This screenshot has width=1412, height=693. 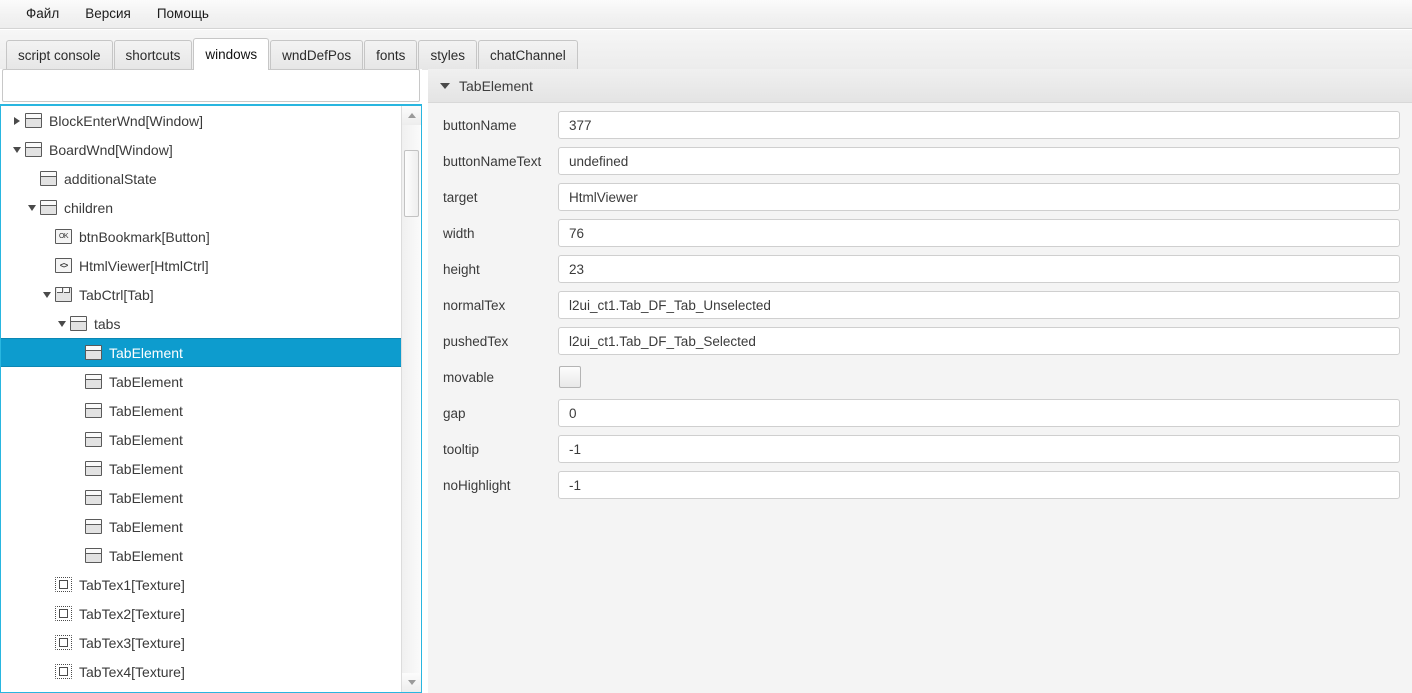 What do you see at coordinates (979, 233) in the screenshot?
I see `property-value-input: 76` at bounding box center [979, 233].